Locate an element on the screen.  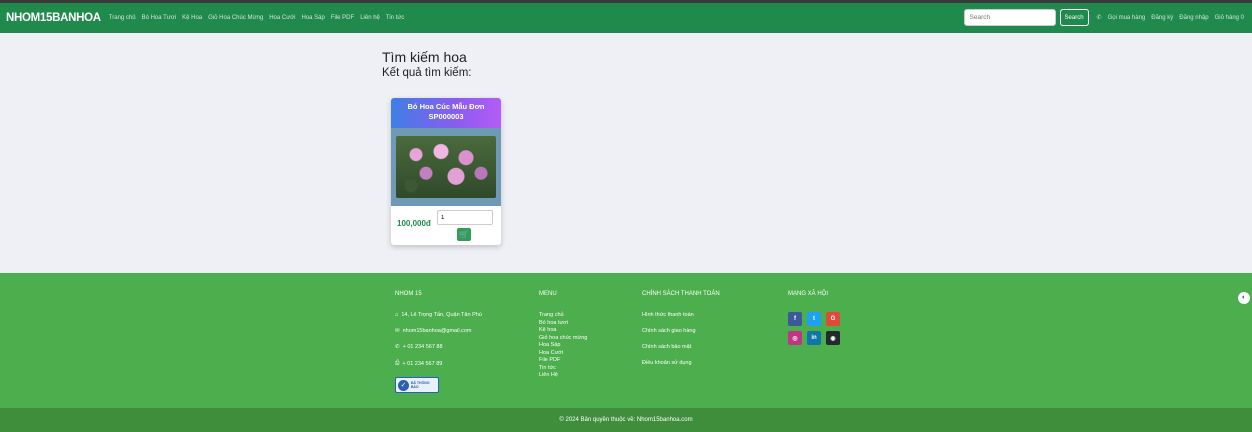
policy-link: Điều khoản sử dụng is located at coordinates (681, 363).